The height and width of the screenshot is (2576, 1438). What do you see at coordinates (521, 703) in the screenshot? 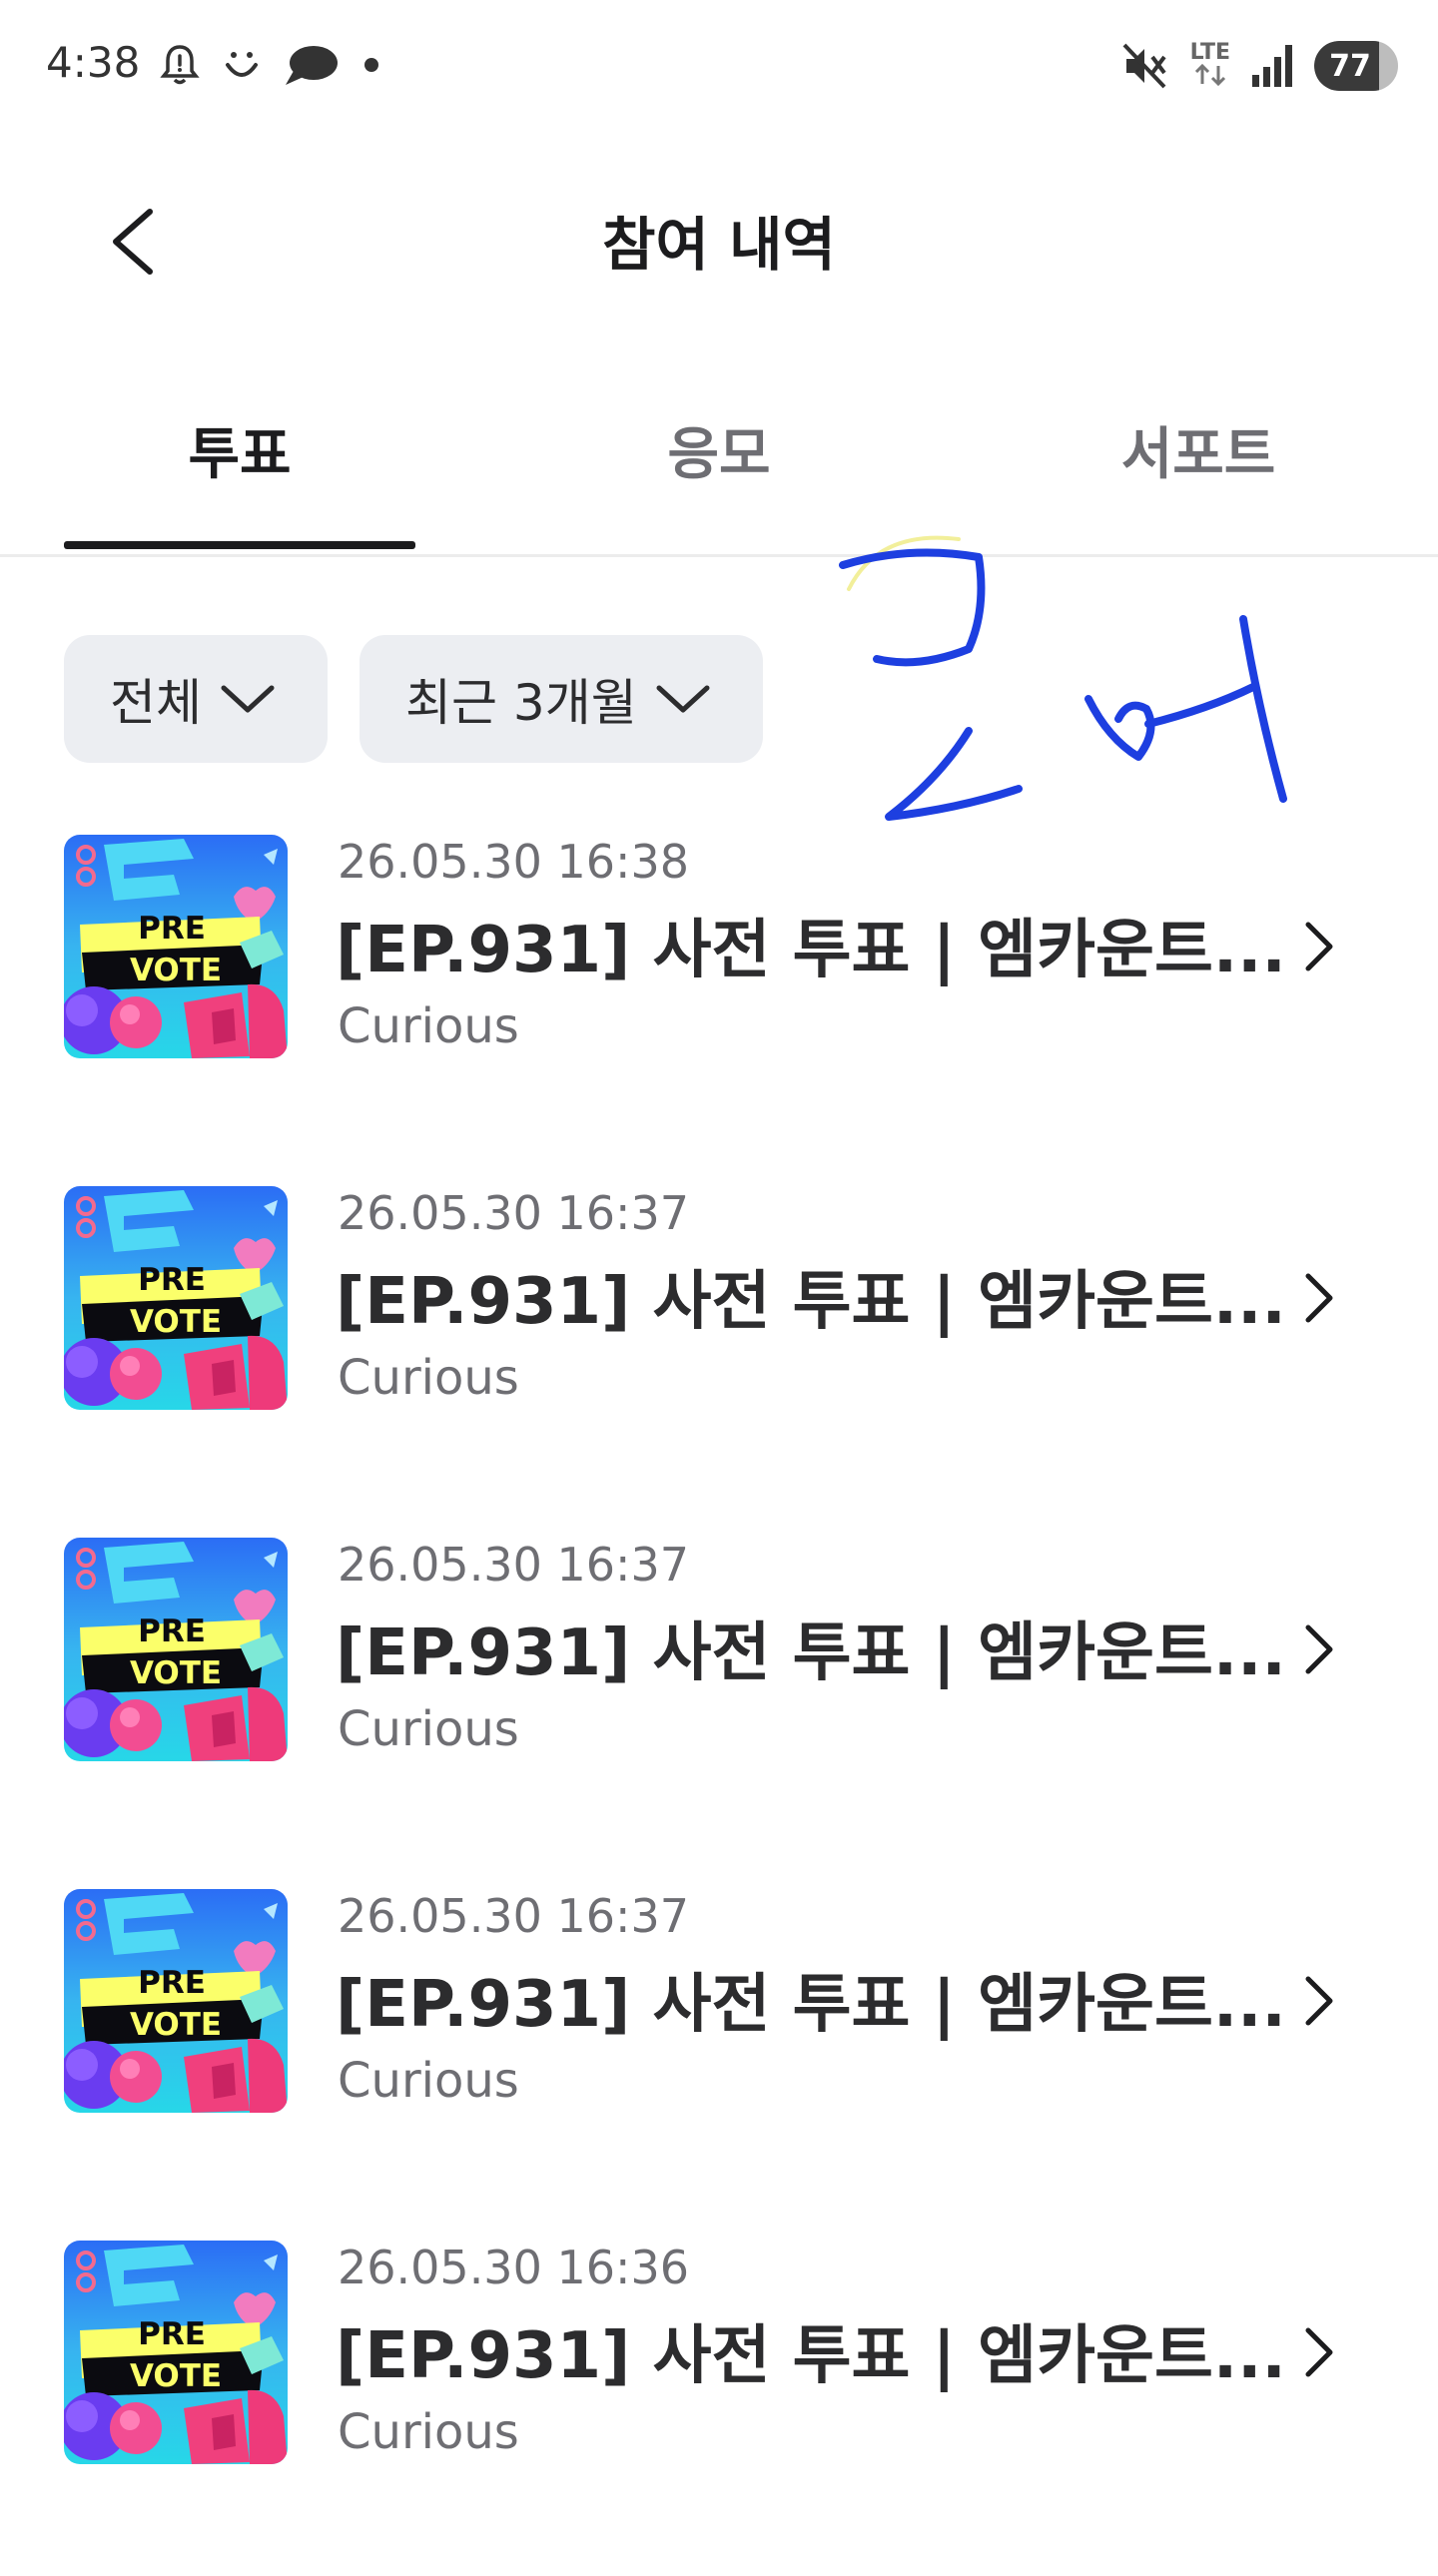
I see `filter-period-label: 최근 3개월` at bounding box center [521, 703].